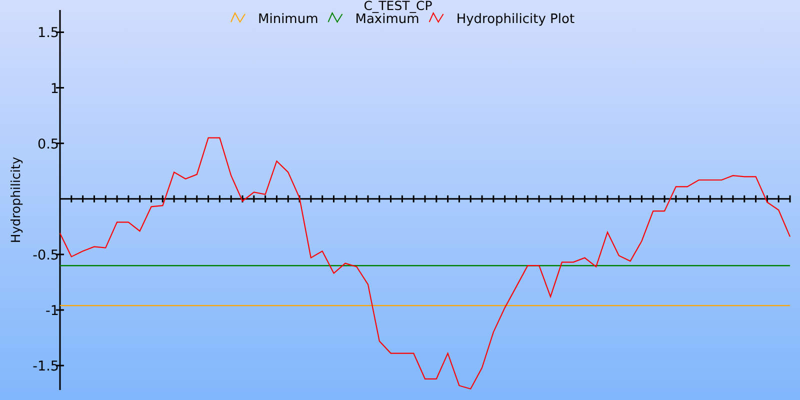  Describe the element at coordinates (52, 311) in the screenshot. I see `tick-label: -1` at that location.